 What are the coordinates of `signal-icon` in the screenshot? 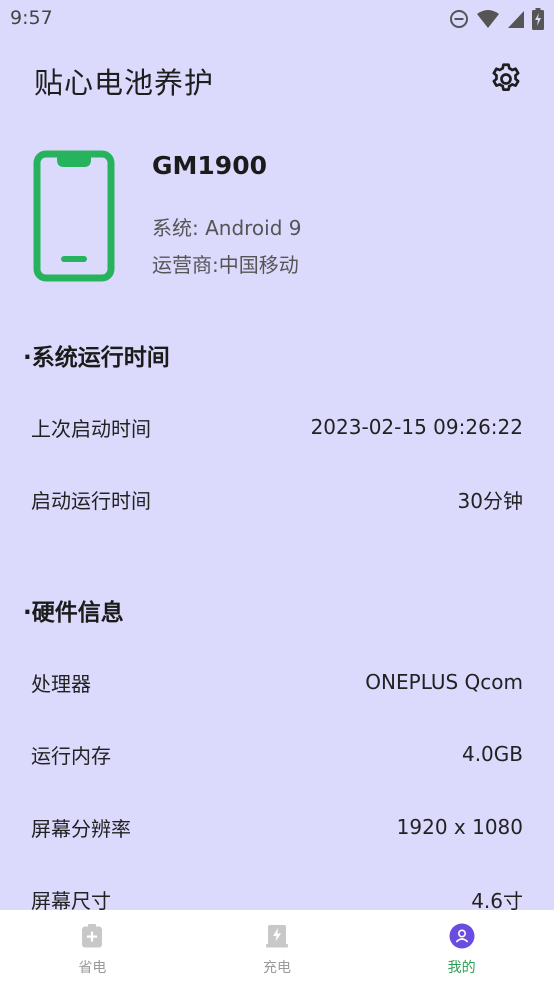 It's located at (516, 19).